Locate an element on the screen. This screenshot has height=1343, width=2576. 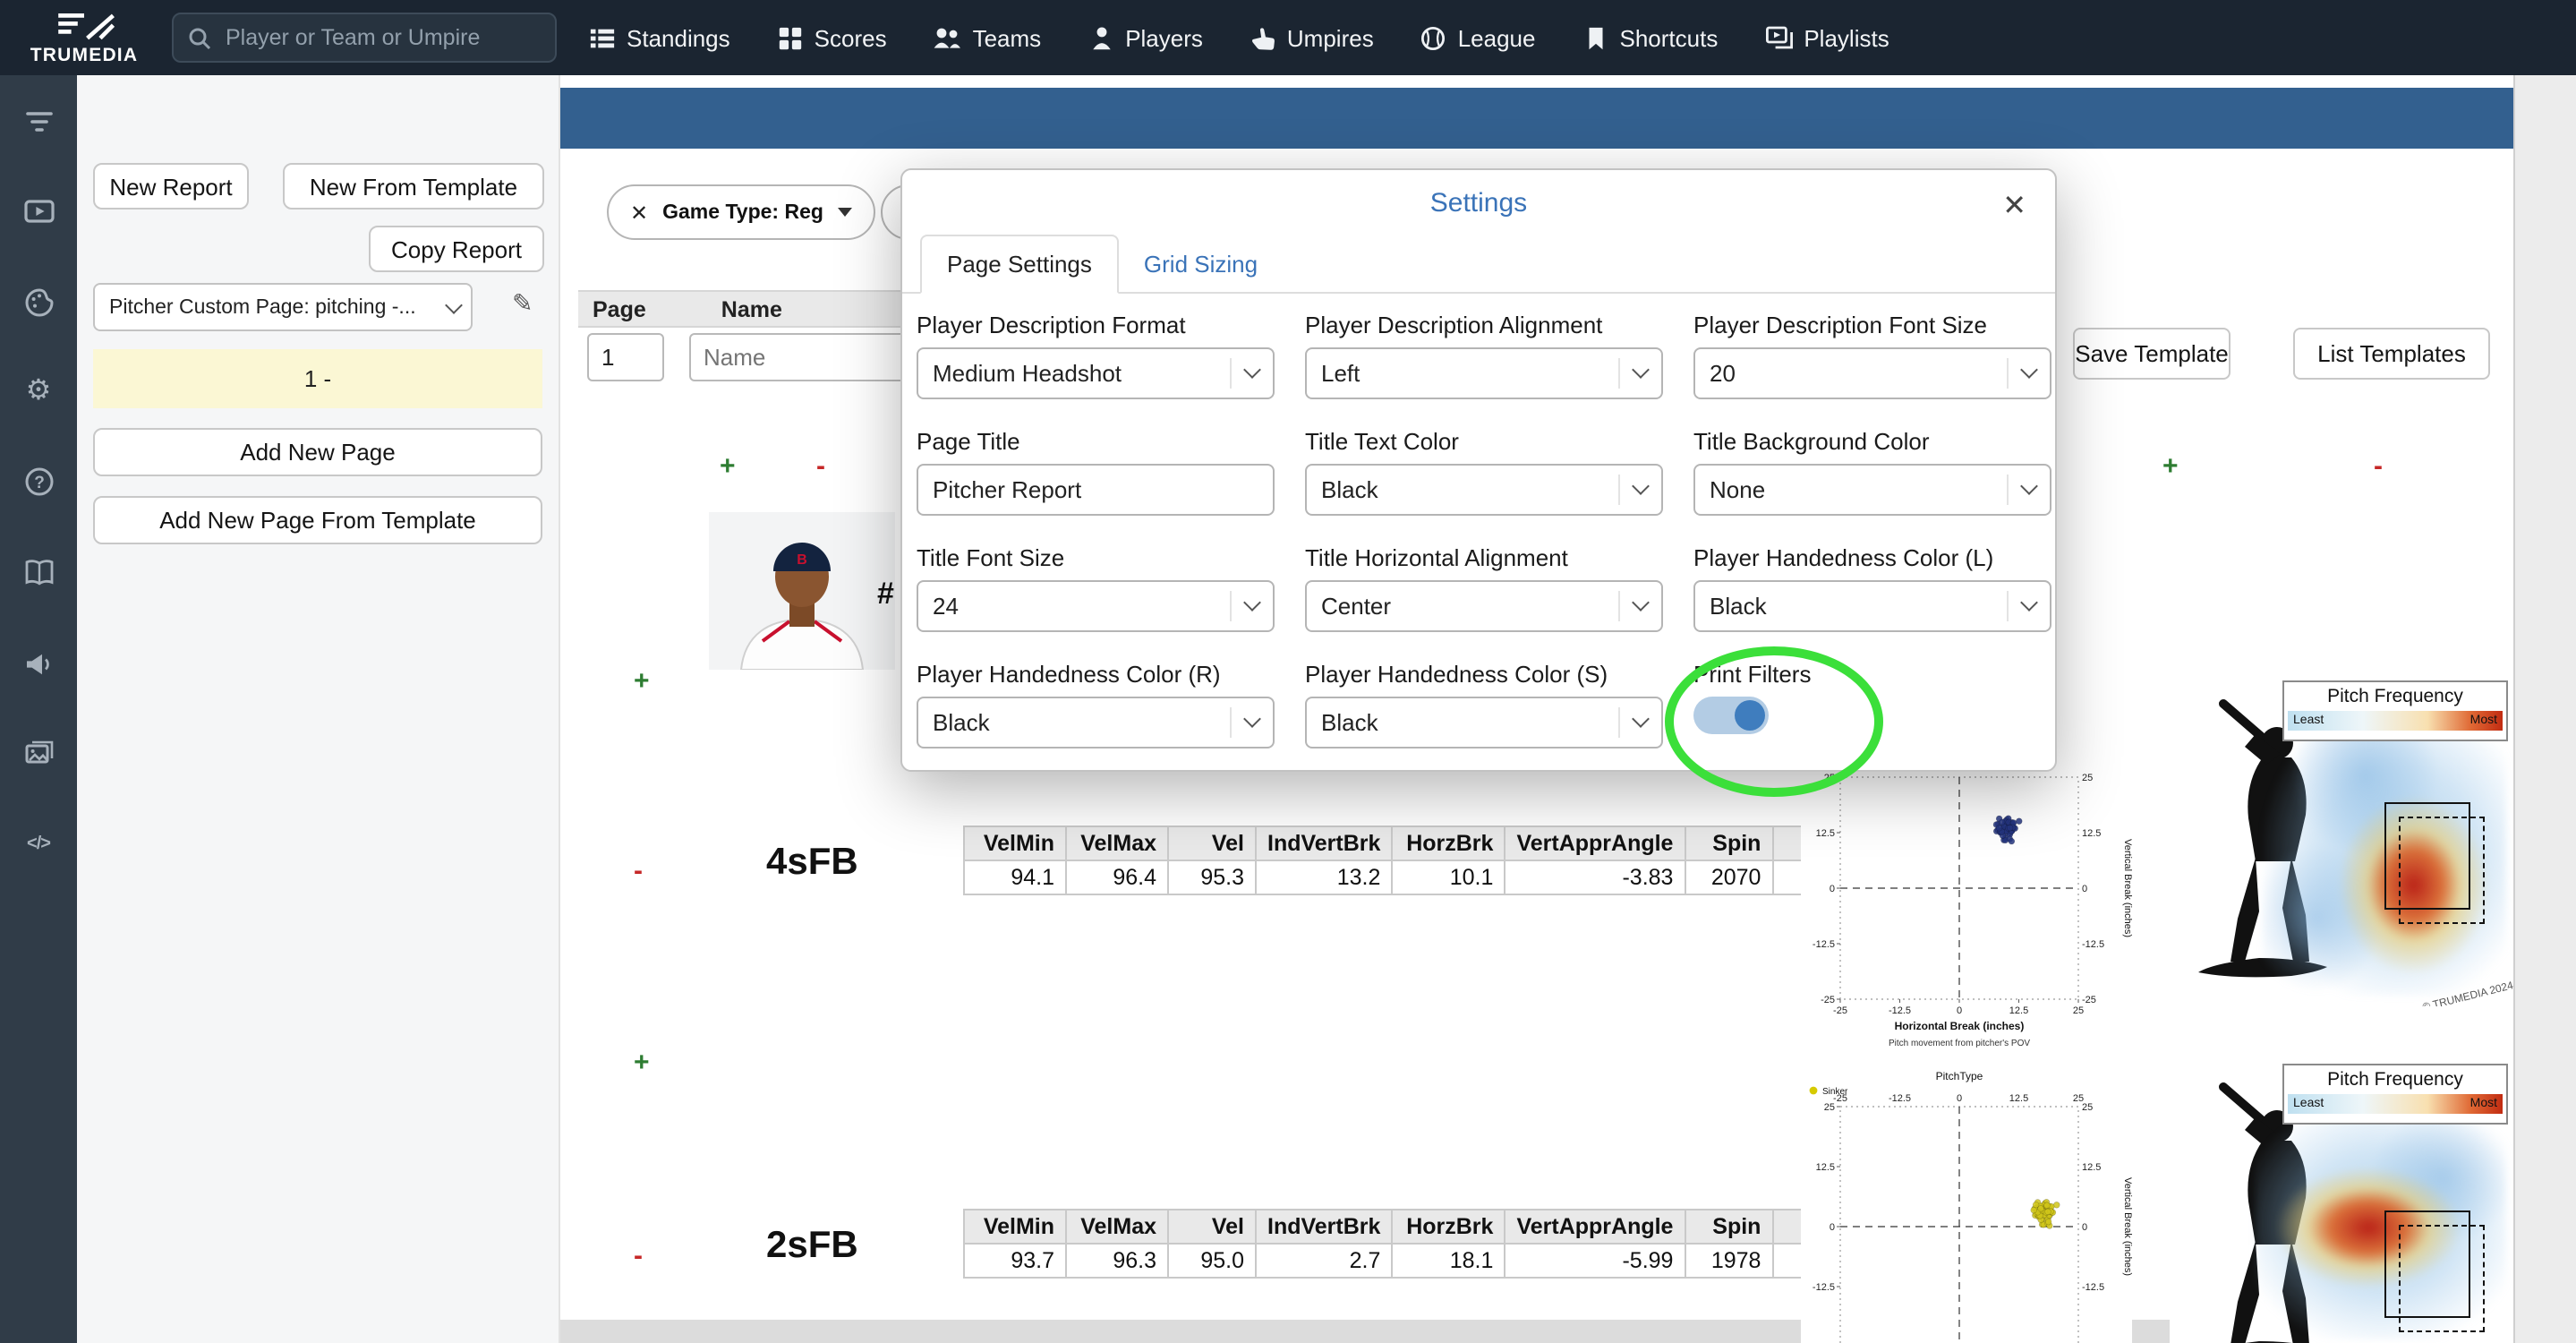
player-description-alignment-select: Left is located at coordinates (1484, 373).